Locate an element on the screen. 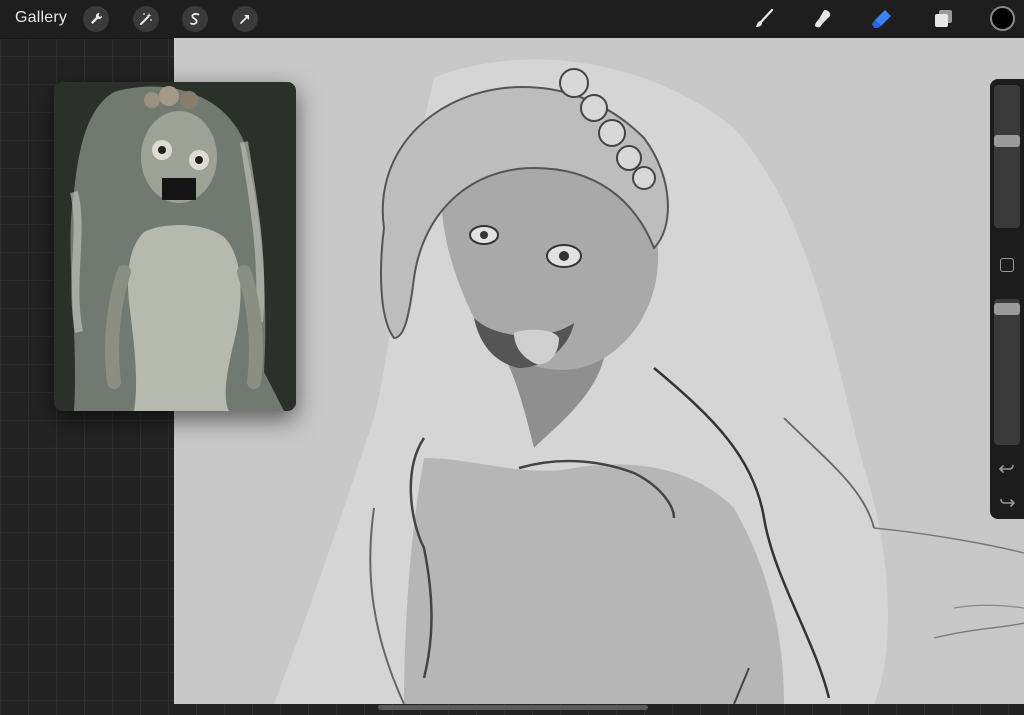 The height and width of the screenshot is (715, 1024). top-toolbar: Gallery is located at coordinates (512, 19).